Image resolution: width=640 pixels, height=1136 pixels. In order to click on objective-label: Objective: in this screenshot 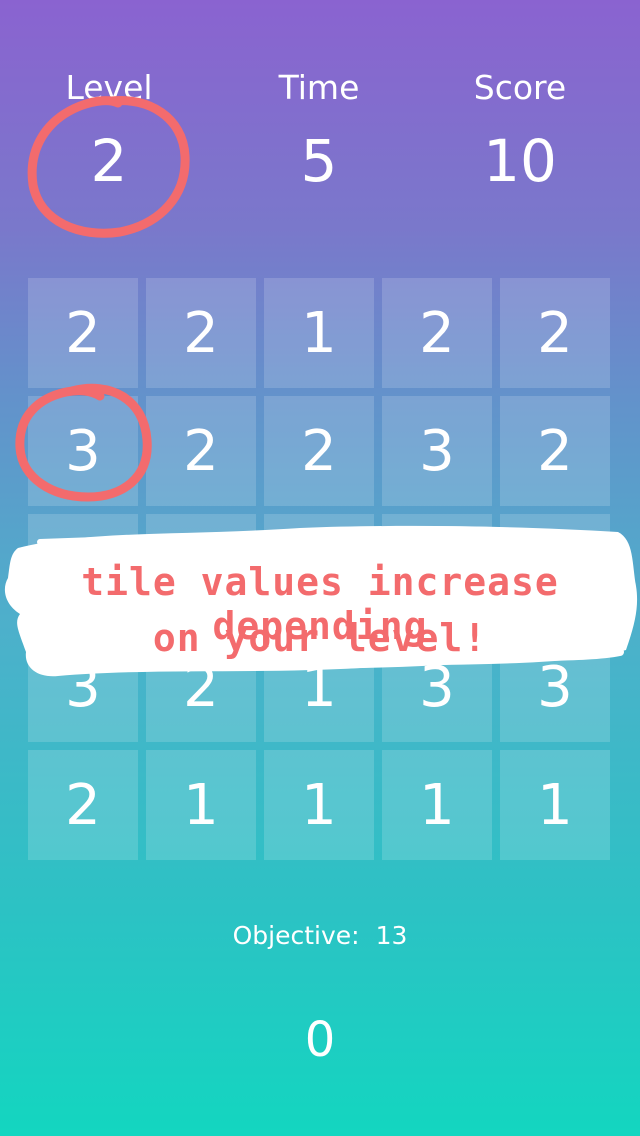, I will do `click(296, 935)`.